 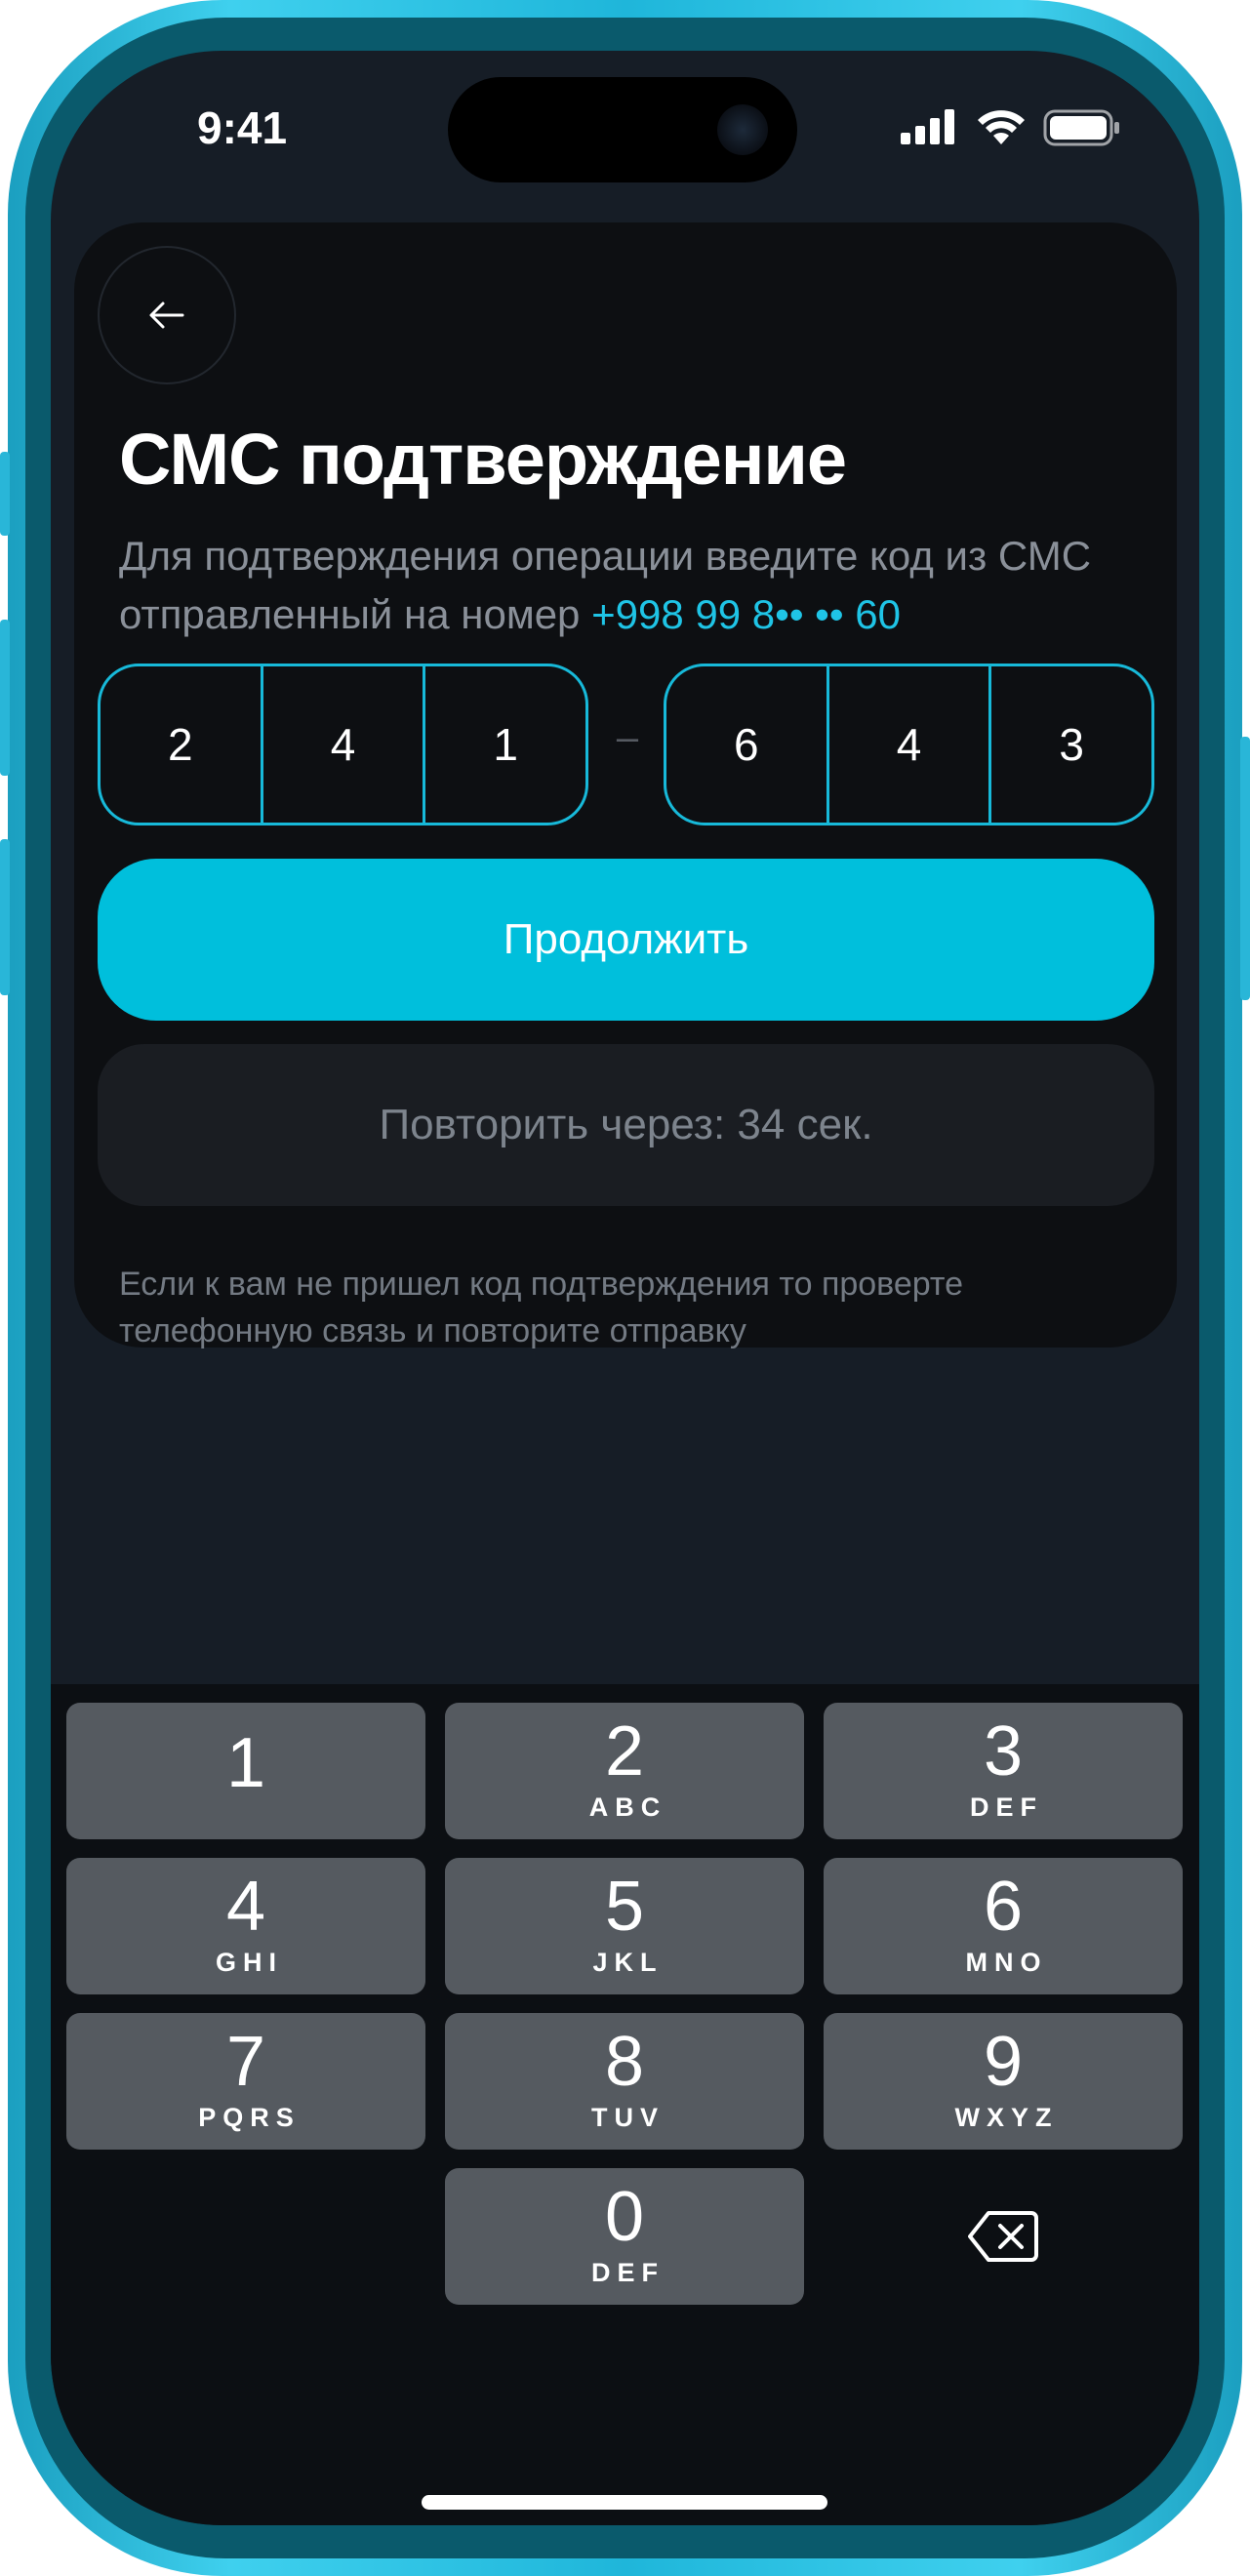 I want to click on home-indicator, so click(x=624, y=2502).